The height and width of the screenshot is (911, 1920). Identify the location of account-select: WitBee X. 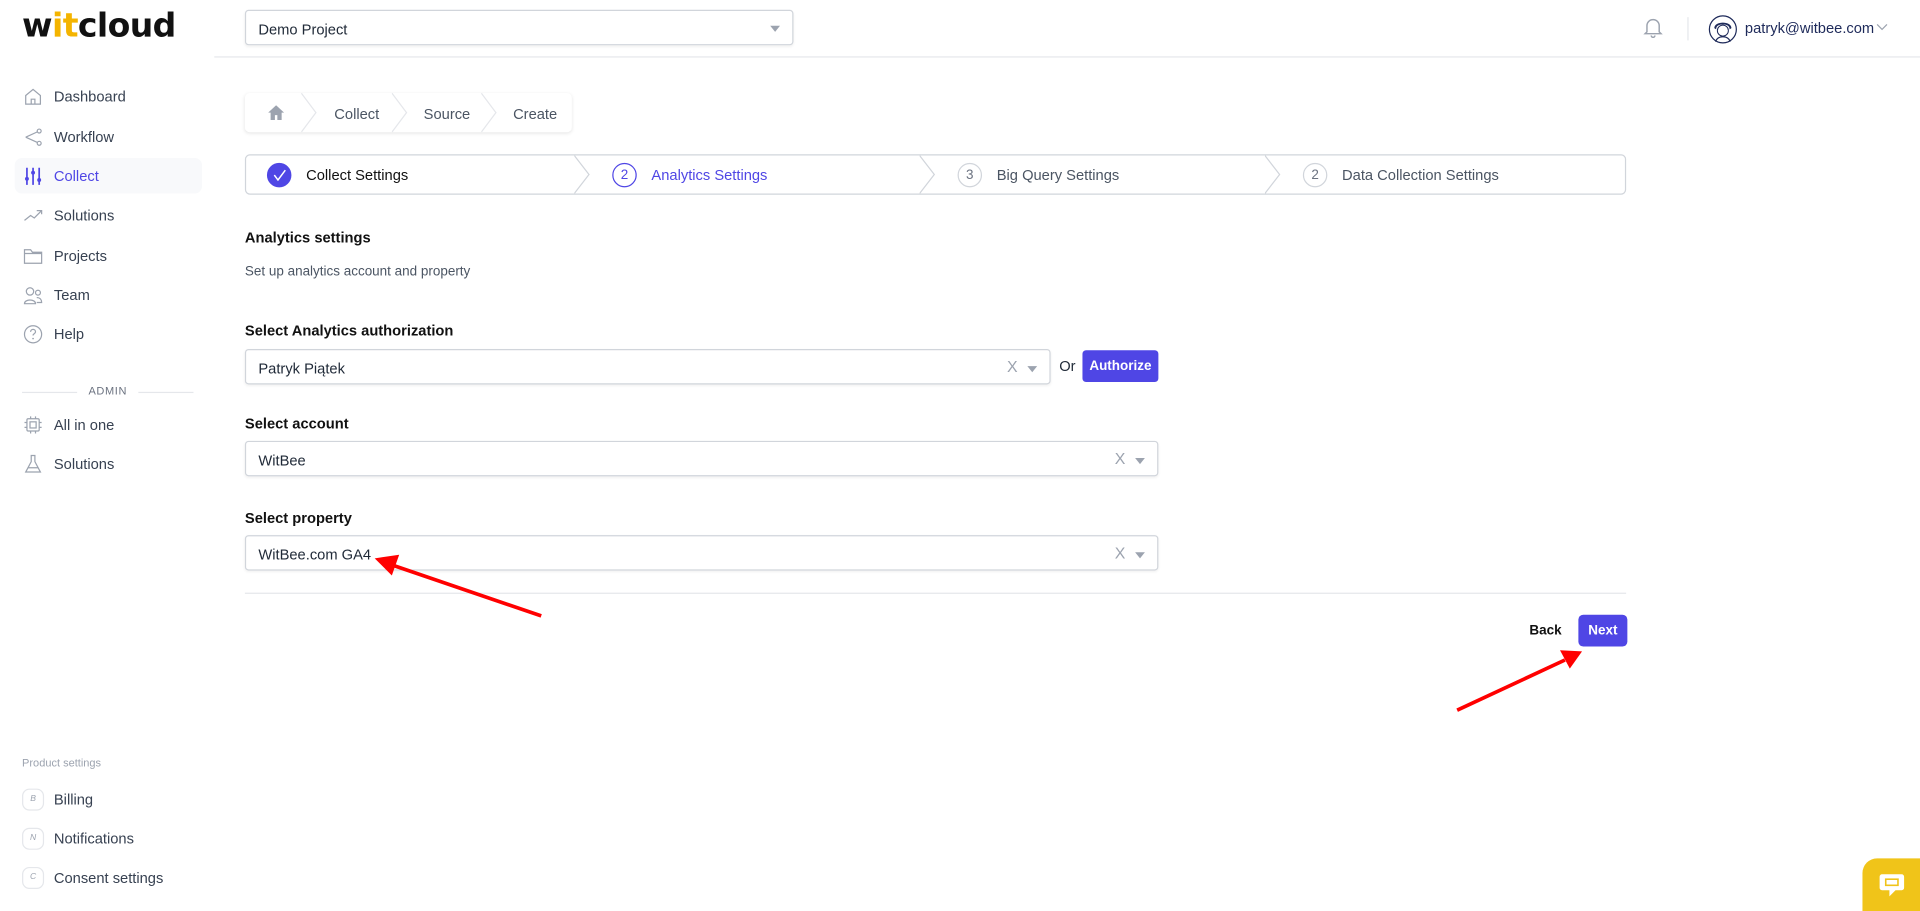
(701, 458).